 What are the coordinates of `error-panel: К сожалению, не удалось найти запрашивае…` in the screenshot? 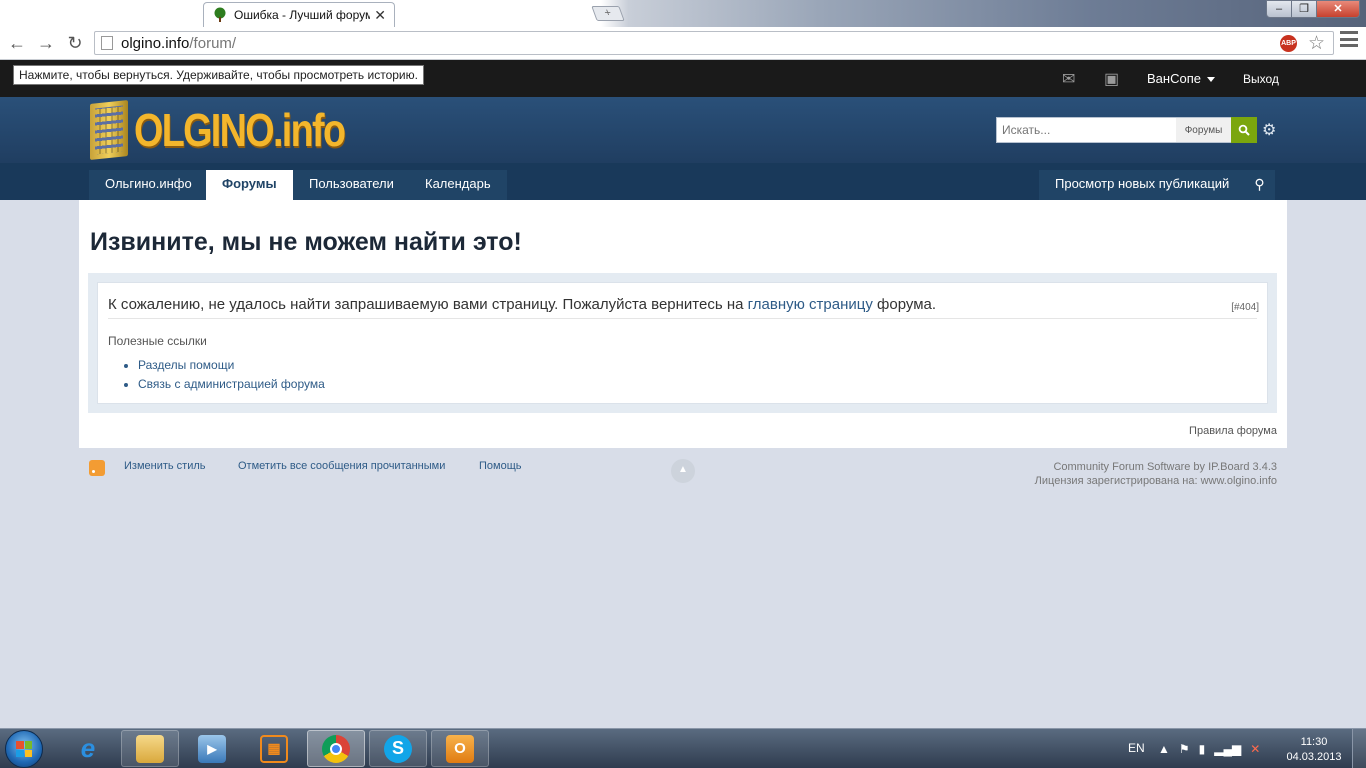 It's located at (682, 343).